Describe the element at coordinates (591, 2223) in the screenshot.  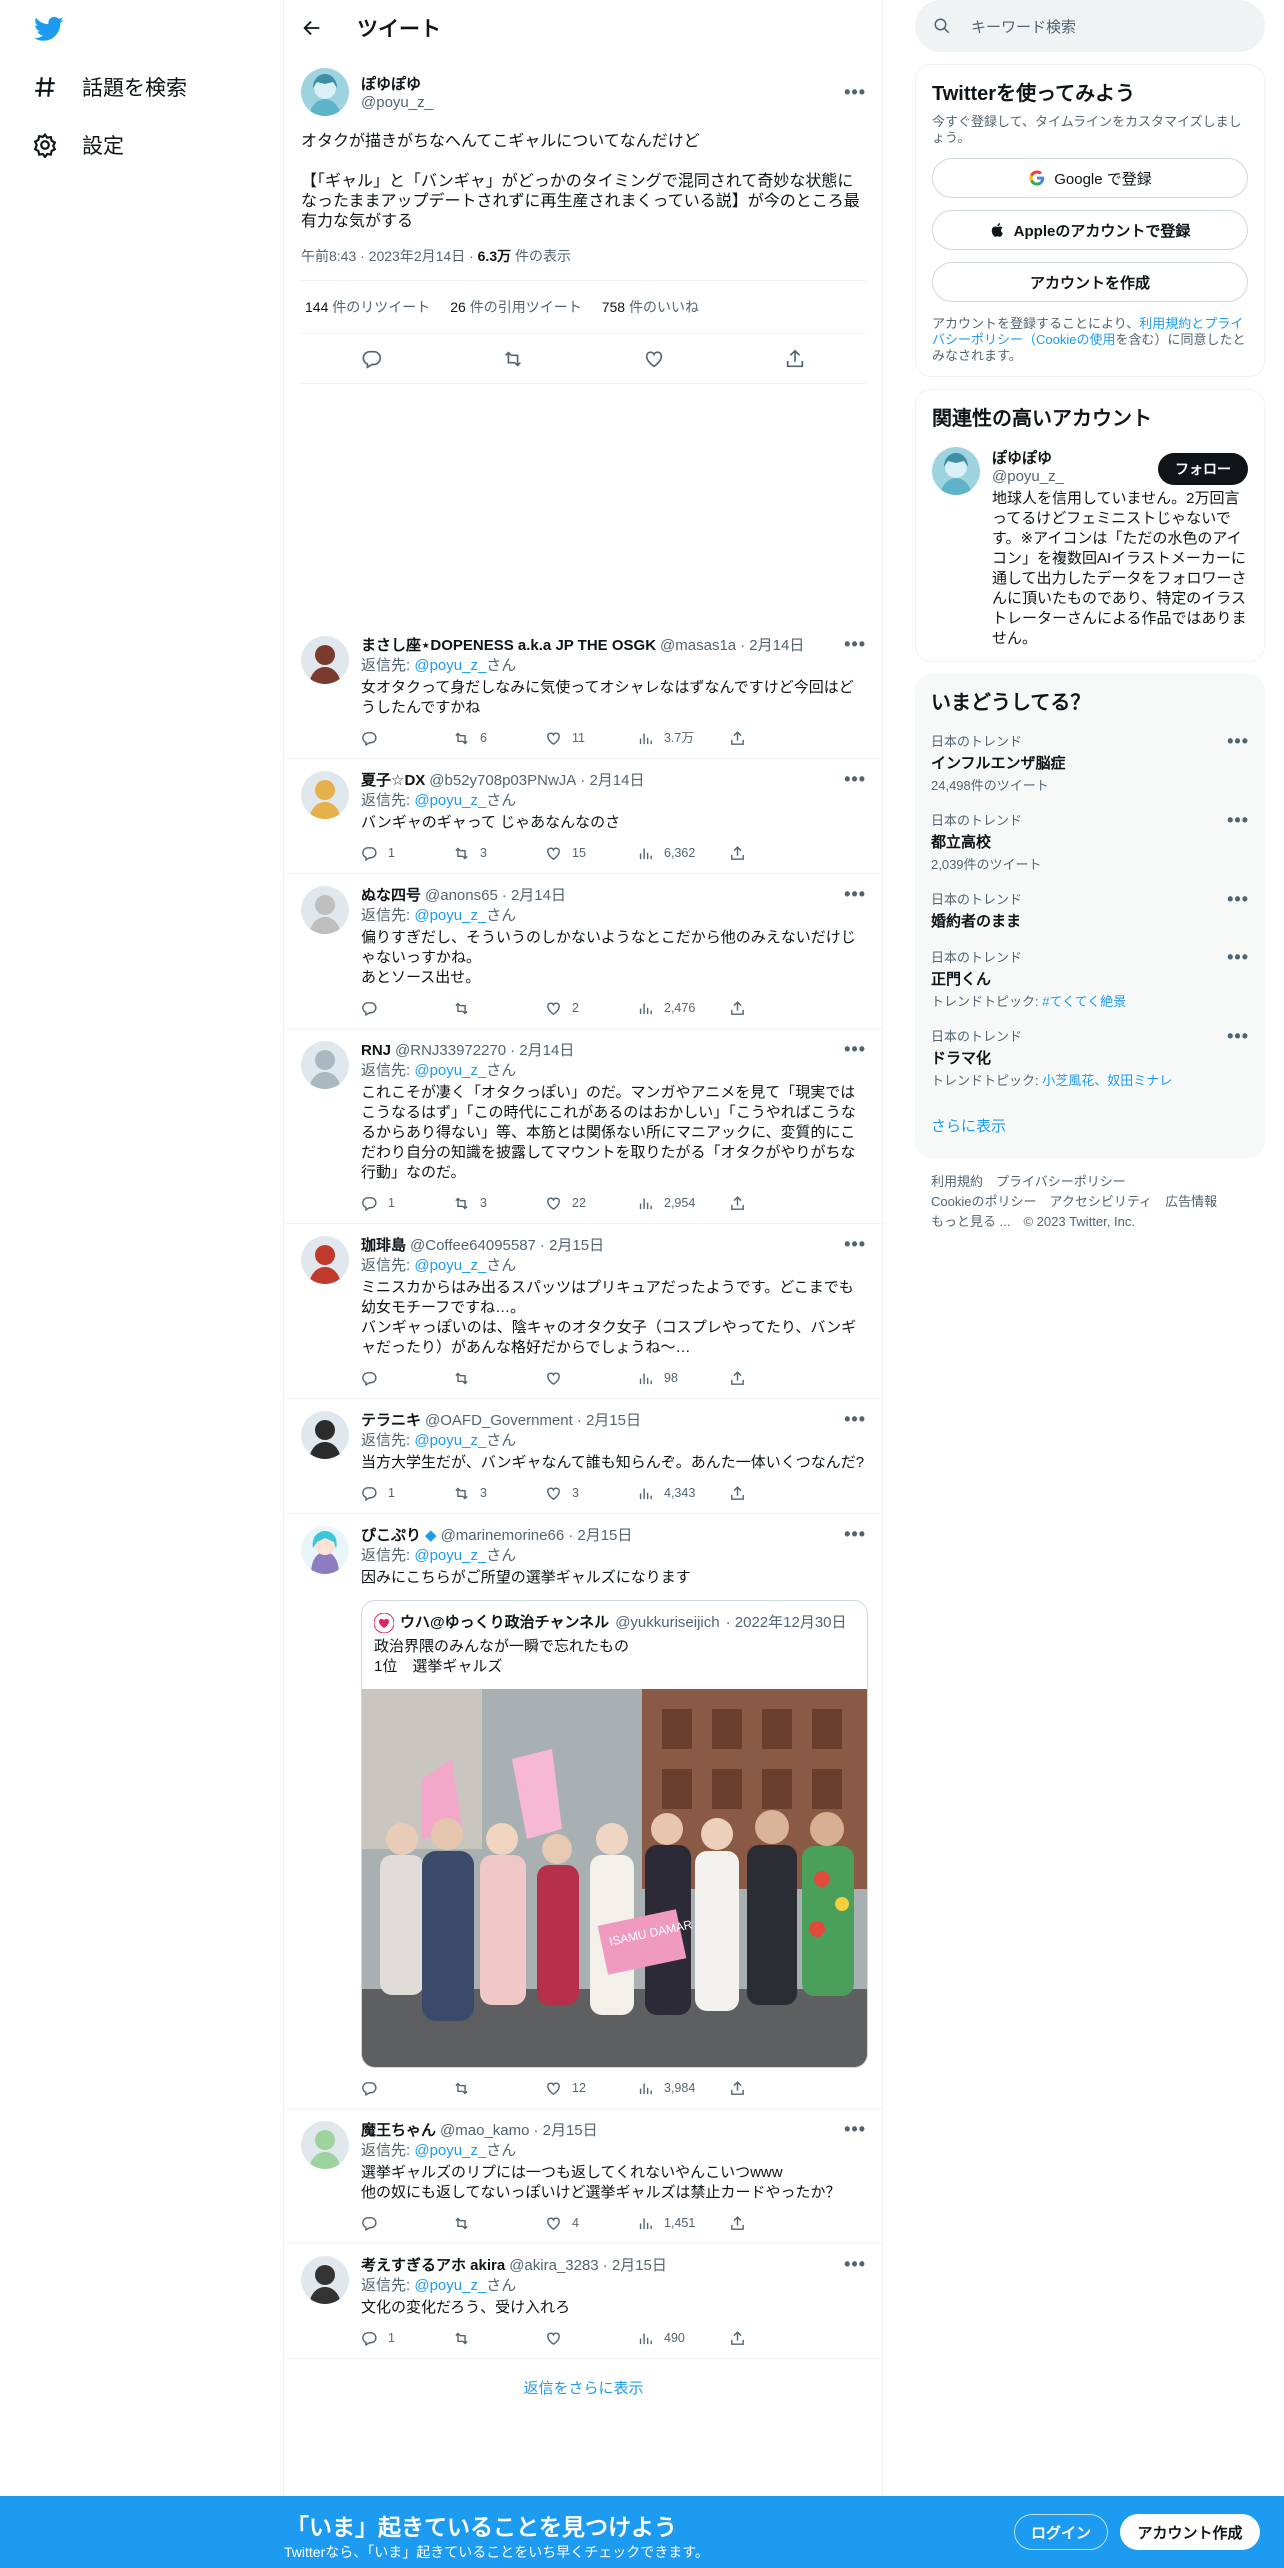
I see `like-button: 4` at that location.